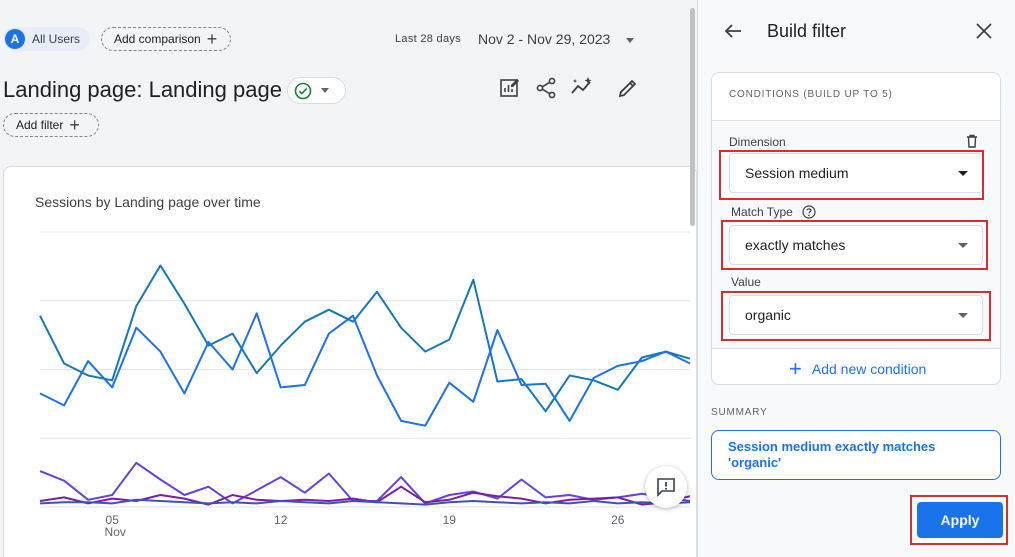 This screenshot has height=557, width=1015. I want to click on feedback-button, so click(666, 487).